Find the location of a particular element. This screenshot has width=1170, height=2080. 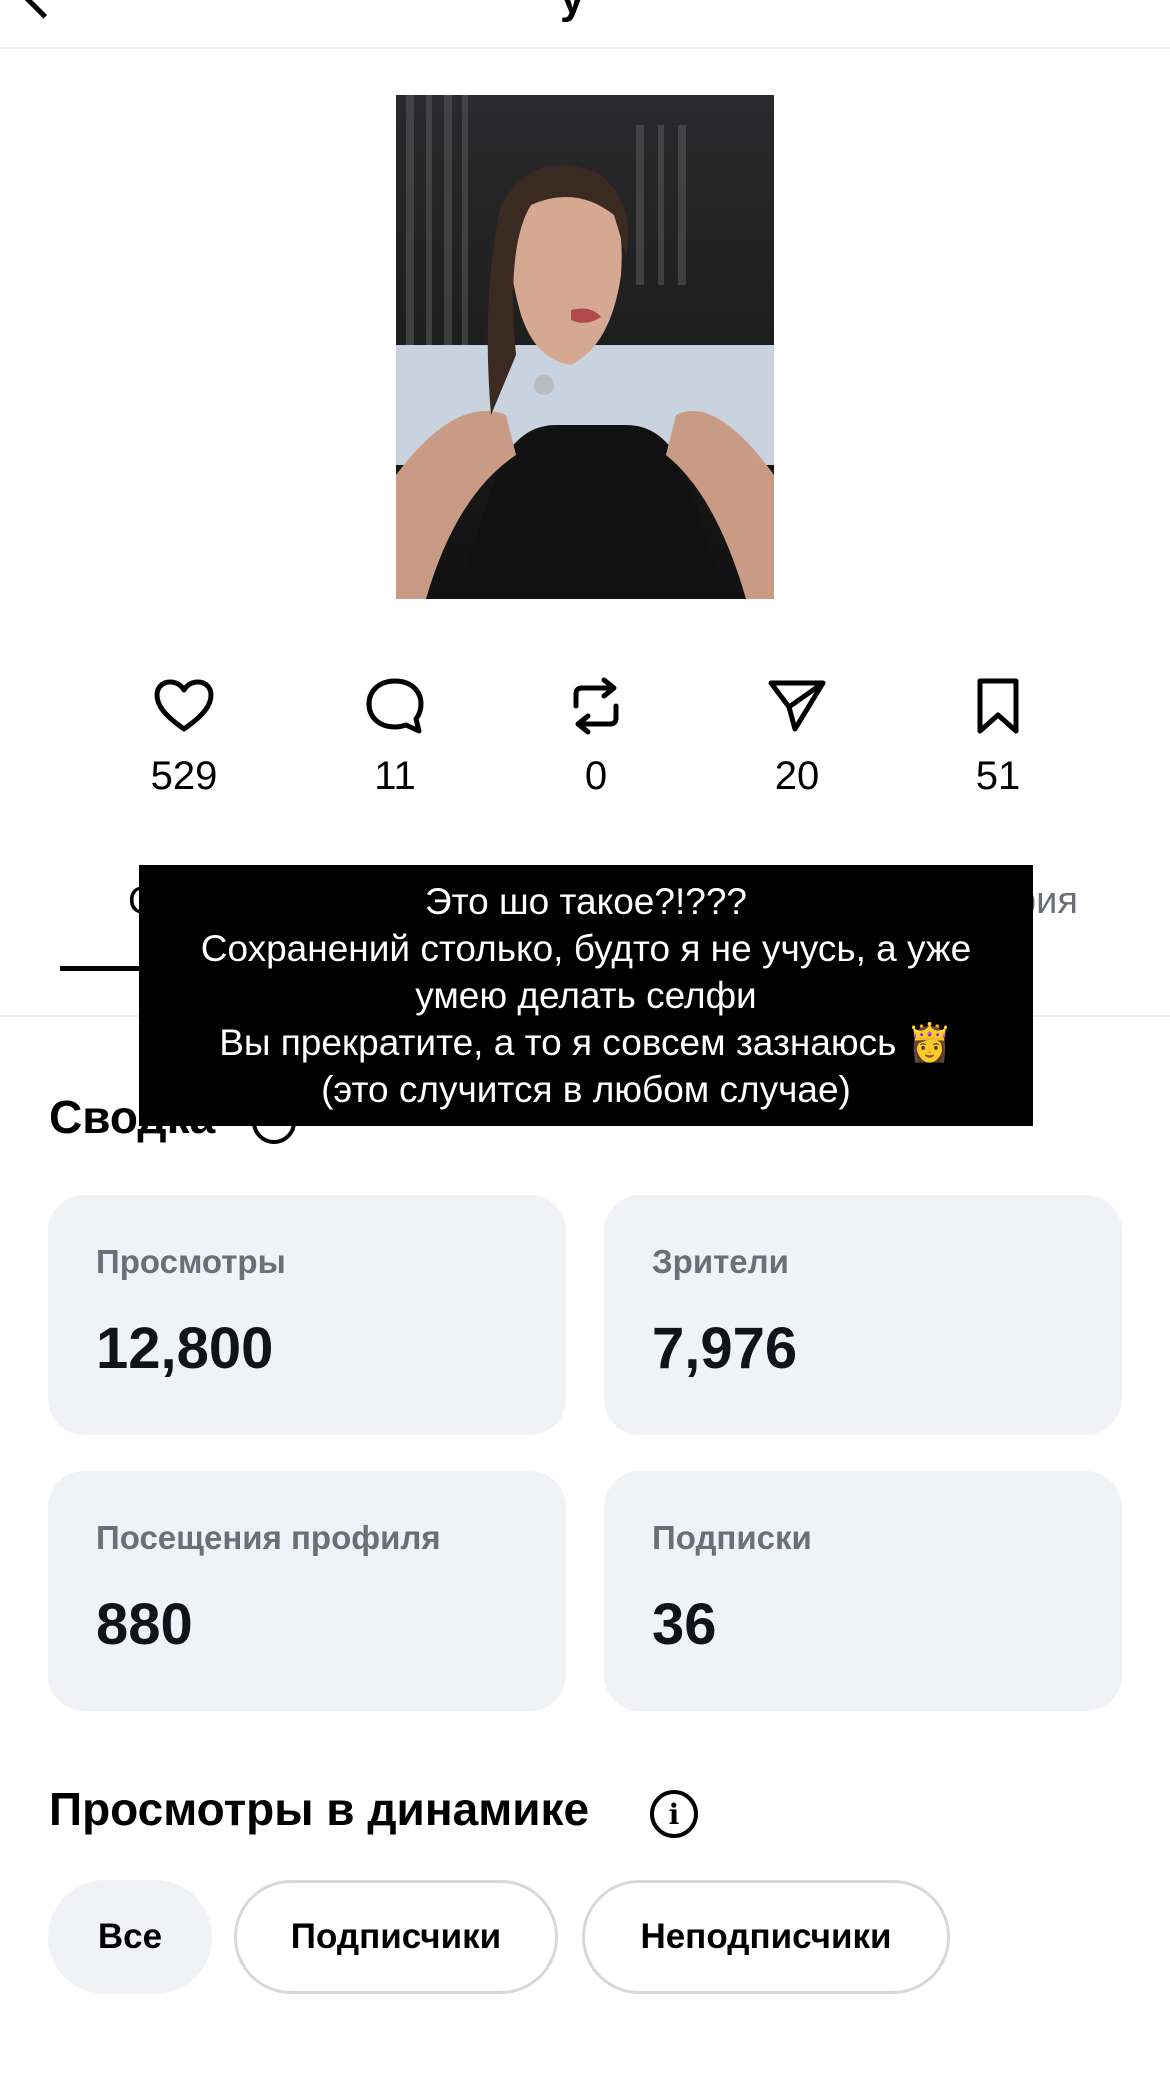

bookmarks-metric: 51 is located at coordinates (998, 735).